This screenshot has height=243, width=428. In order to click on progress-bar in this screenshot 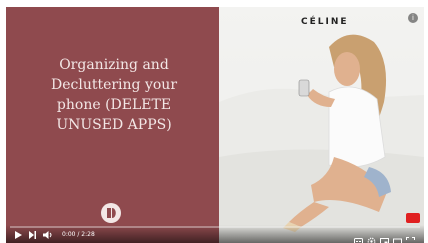, I will do `click(215, 227)`.